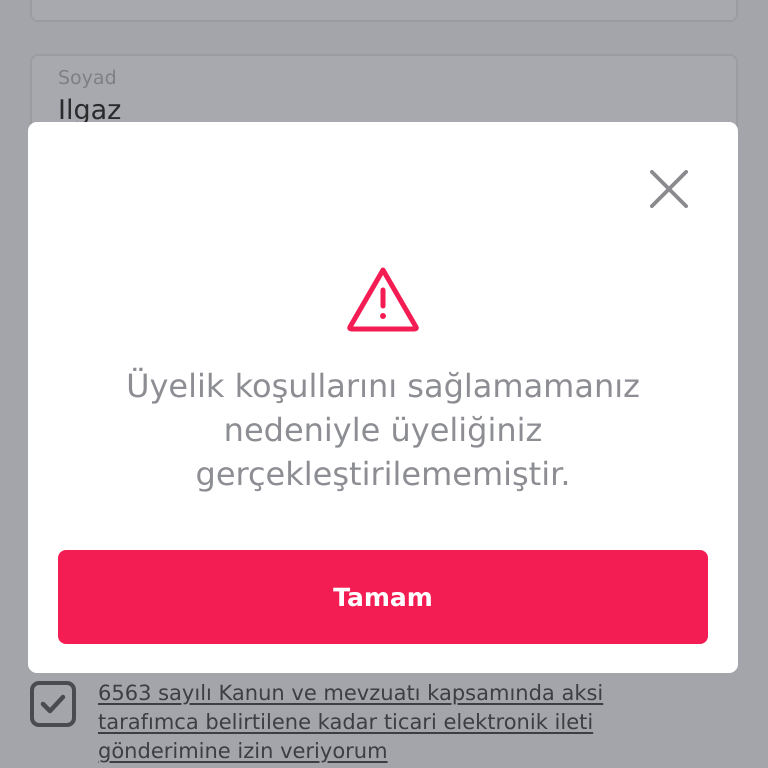  What do you see at coordinates (669, 189) in the screenshot?
I see `close-icon` at bounding box center [669, 189].